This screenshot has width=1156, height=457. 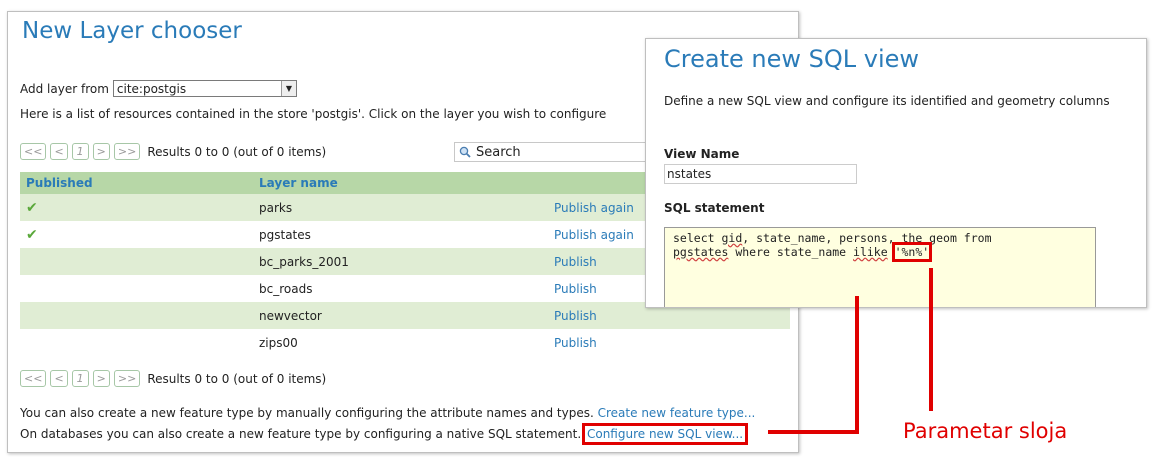 I want to click on layer-name: bc_parks_2001, so click(x=406, y=261).